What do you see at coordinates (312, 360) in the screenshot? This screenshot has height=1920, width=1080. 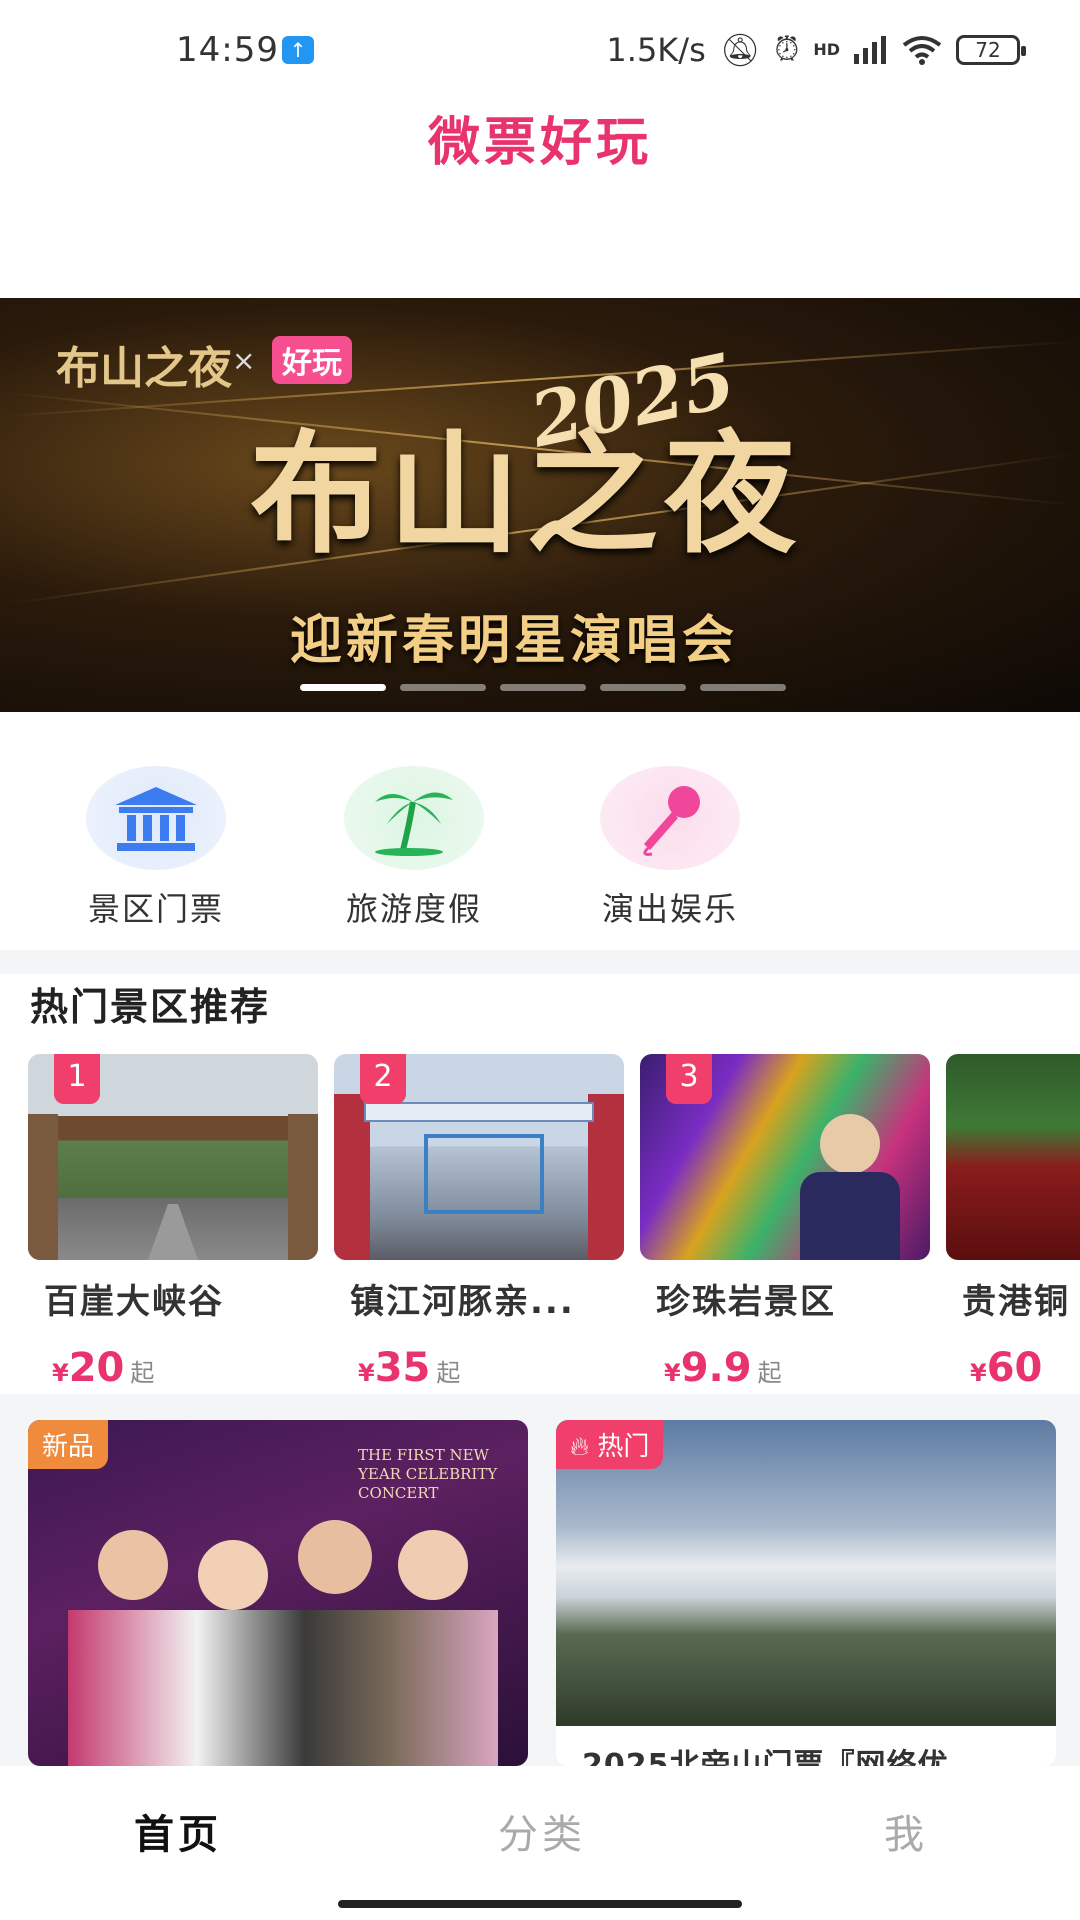 I see `banner-partner-logo: 好玩` at bounding box center [312, 360].